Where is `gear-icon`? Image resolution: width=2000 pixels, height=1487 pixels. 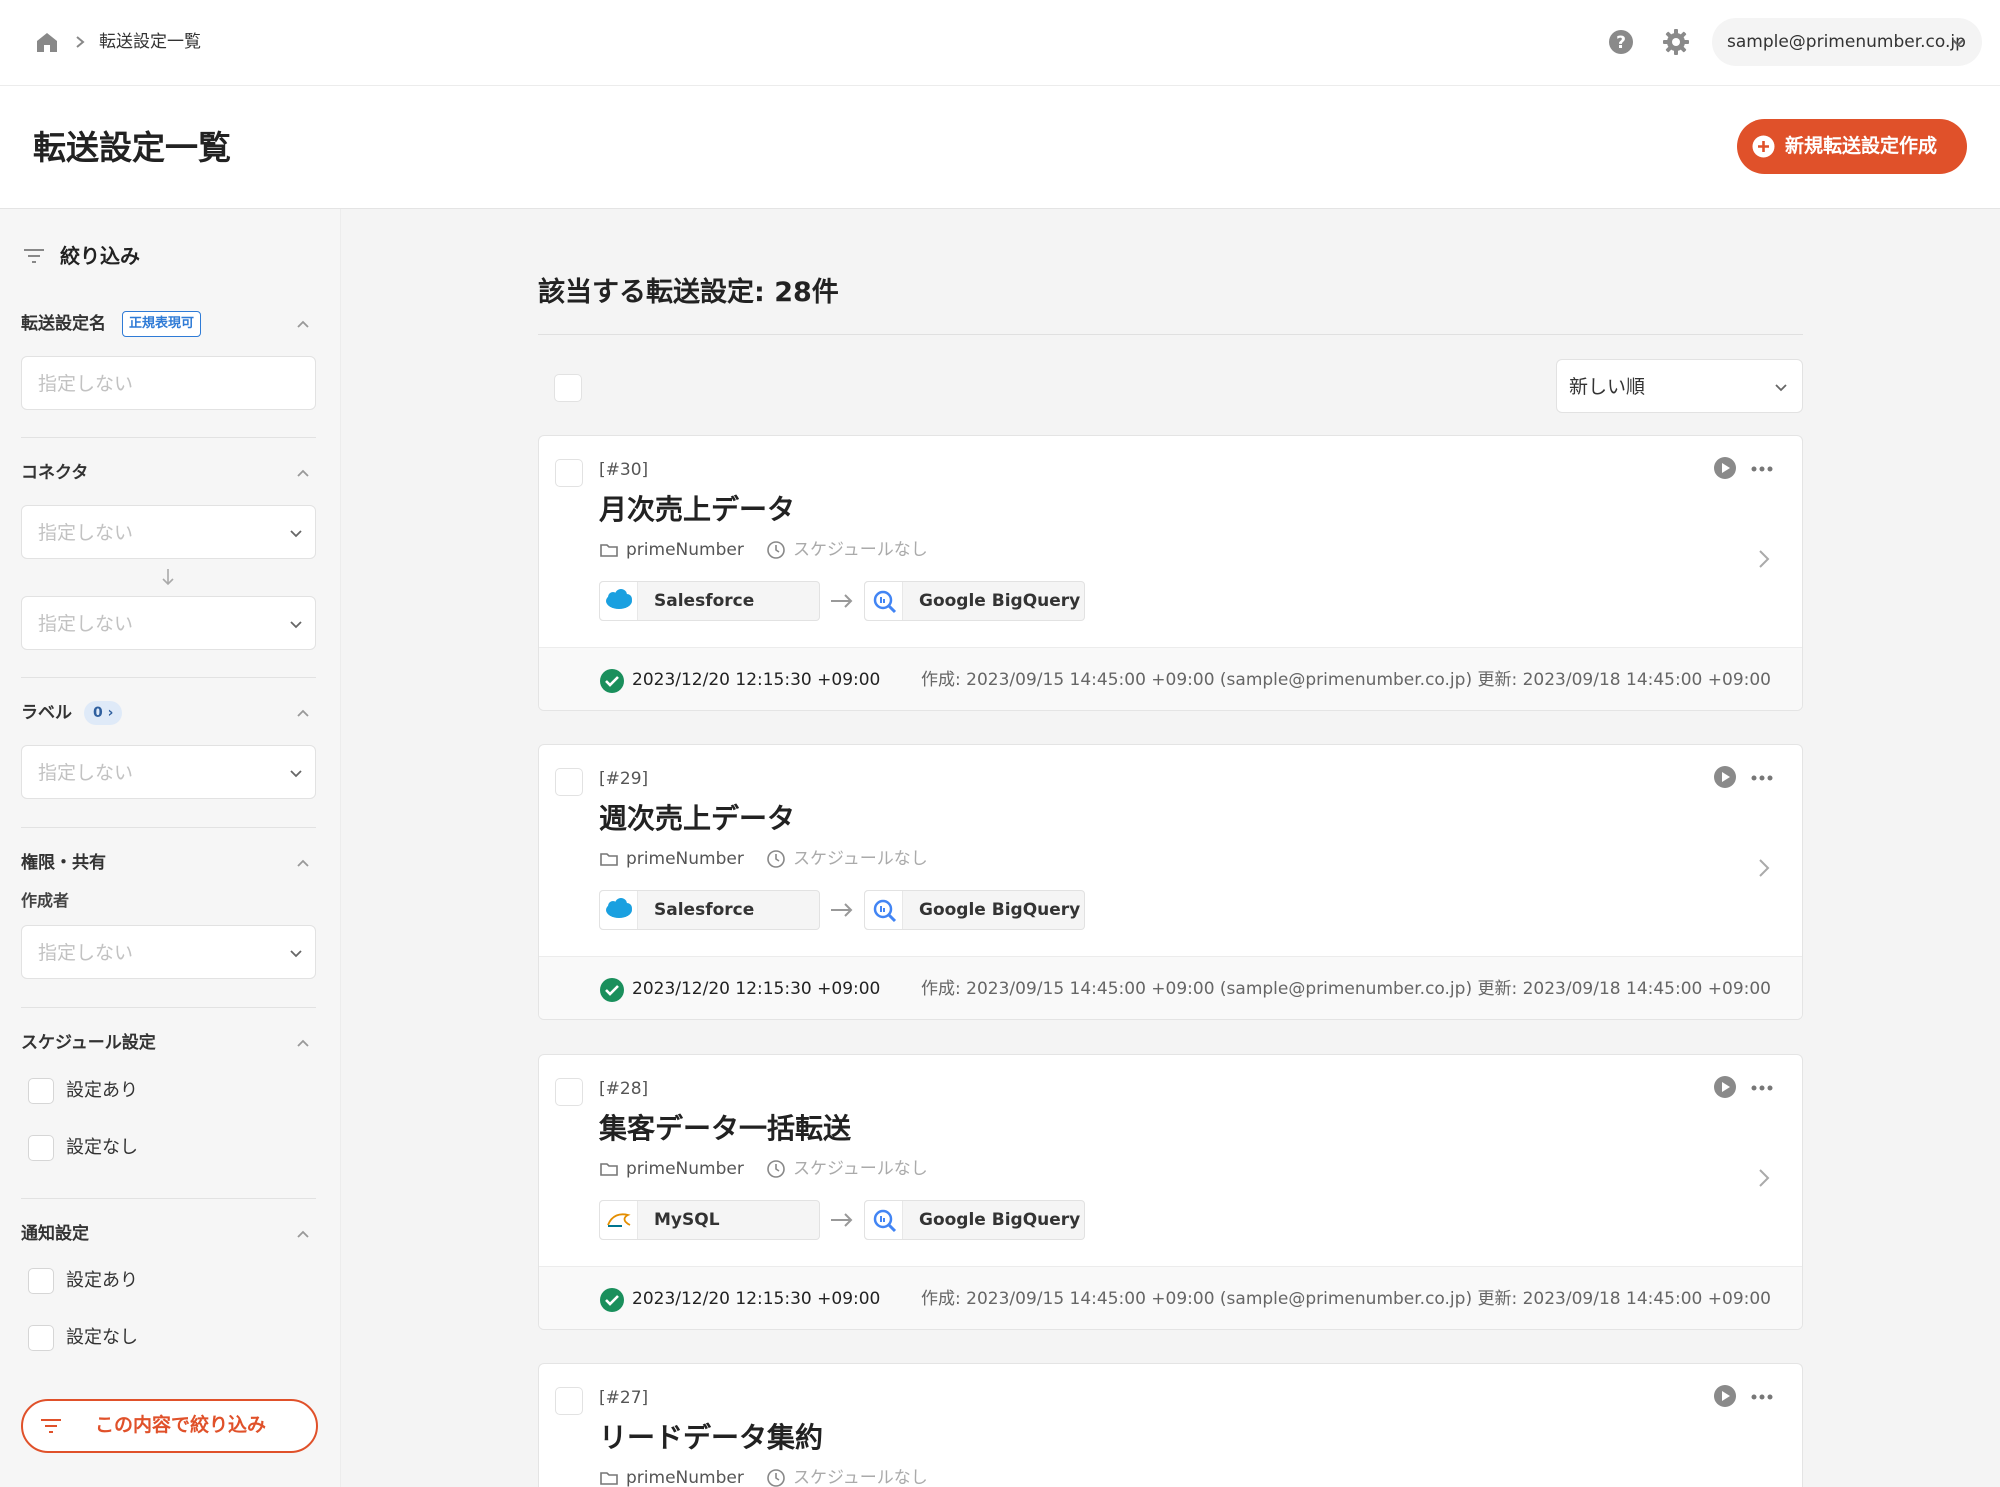
gear-icon is located at coordinates (1676, 42).